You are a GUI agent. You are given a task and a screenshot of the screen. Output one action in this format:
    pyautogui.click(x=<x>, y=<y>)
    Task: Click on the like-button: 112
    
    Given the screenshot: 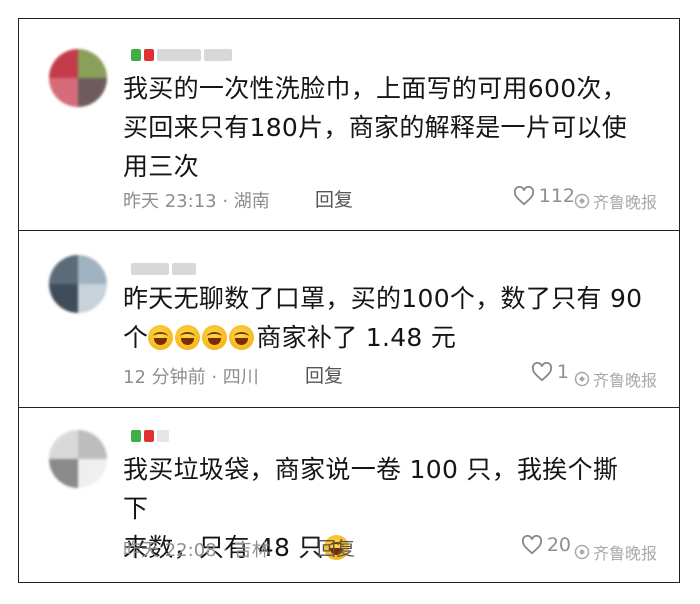 What is the action you would take?
    pyautogui.click(x=544, y=196)
    